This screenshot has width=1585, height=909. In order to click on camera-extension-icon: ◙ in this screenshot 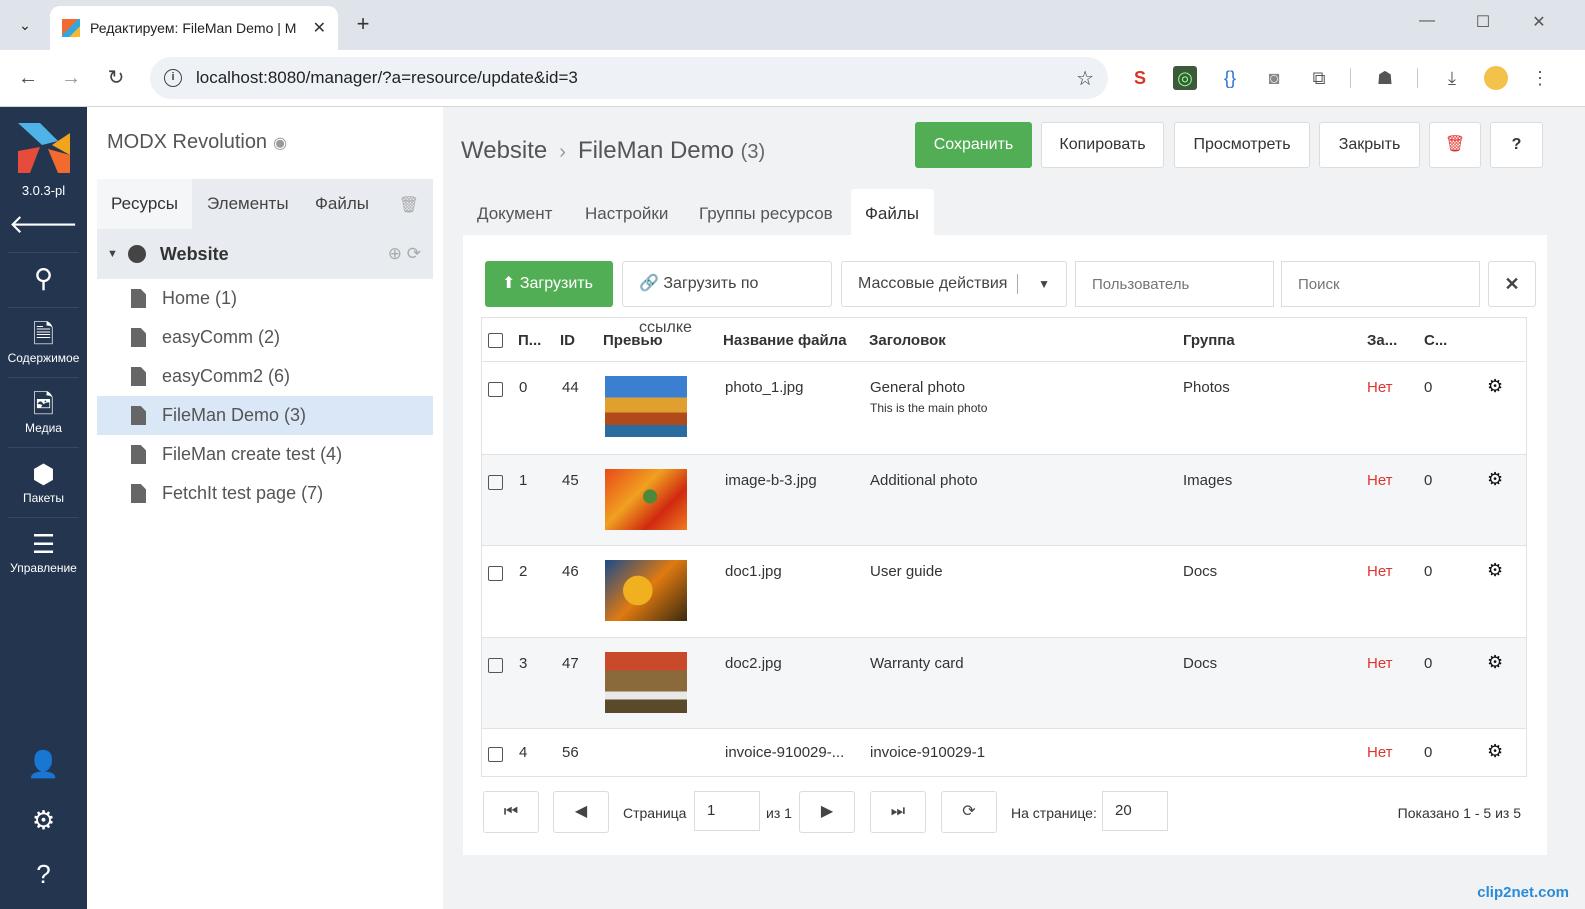, I will do `click(1274, 78)`.